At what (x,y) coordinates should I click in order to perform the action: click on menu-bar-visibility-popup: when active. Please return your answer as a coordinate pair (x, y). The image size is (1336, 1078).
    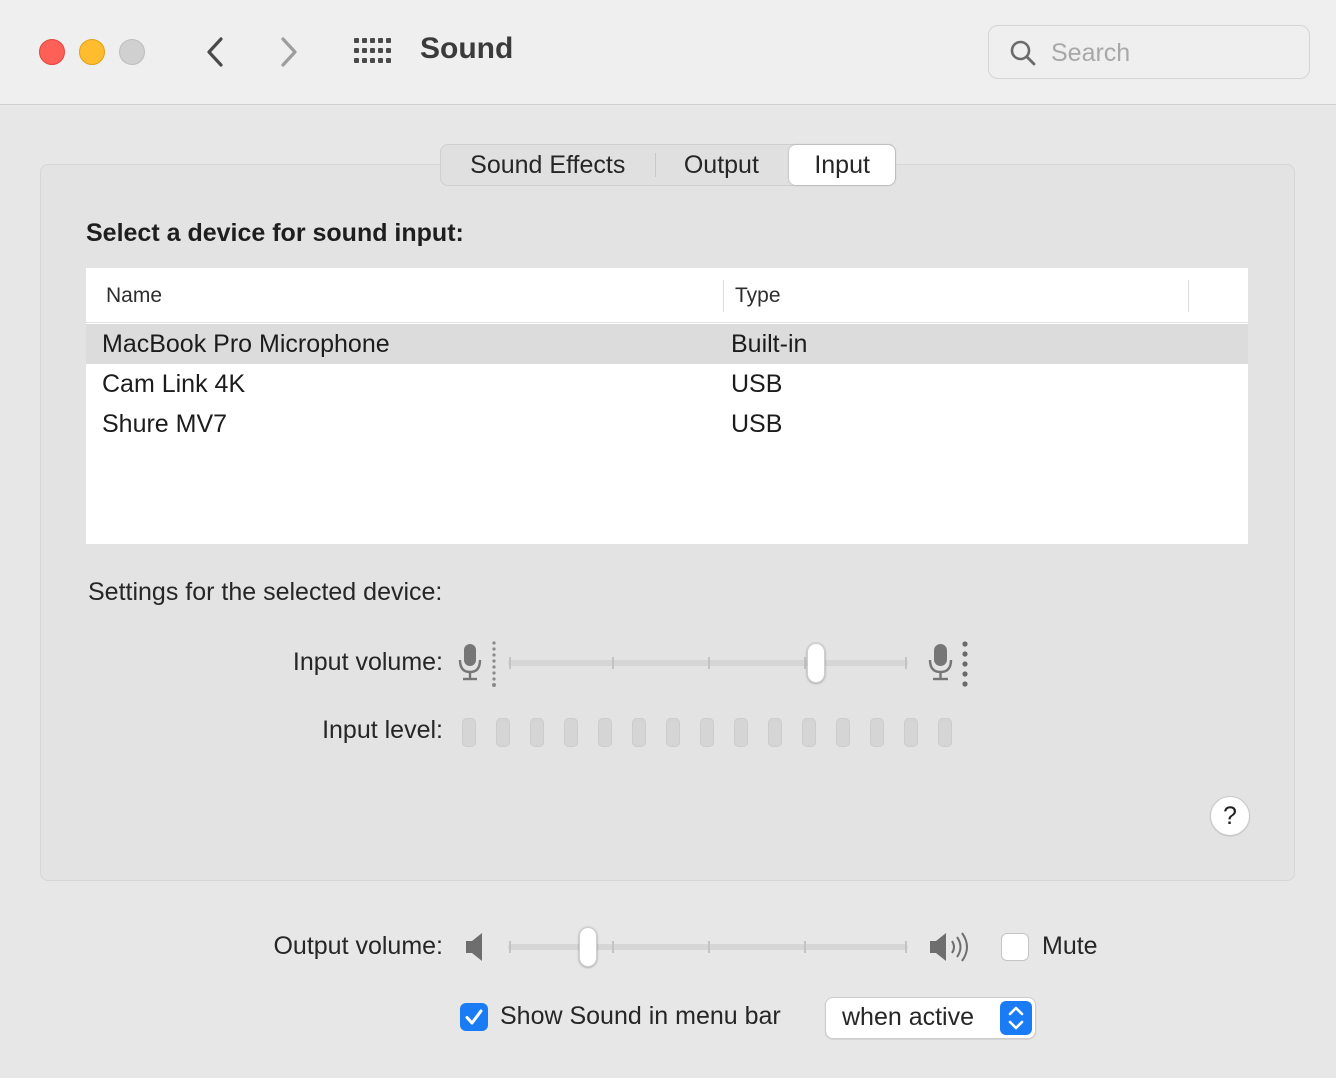
    Looking at the image, I should click on (930, 1018).